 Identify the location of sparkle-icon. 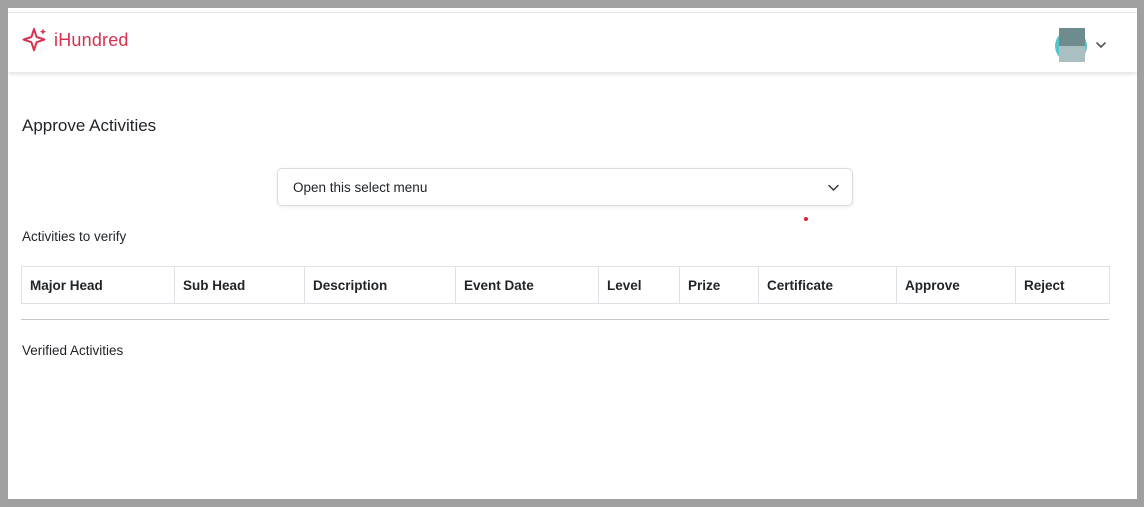
(34, 40).